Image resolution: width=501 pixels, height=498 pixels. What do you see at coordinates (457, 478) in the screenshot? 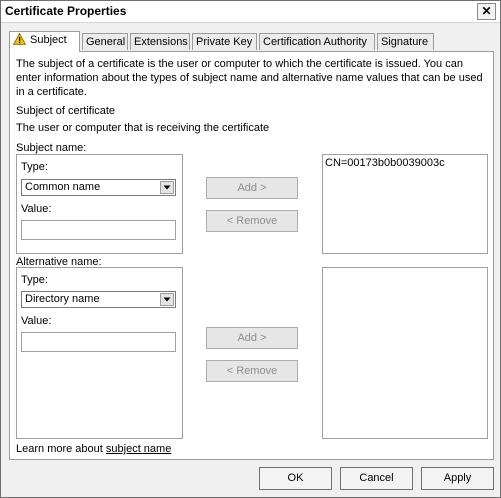
I see `apply-button: Apply` at bounding box center [457, 478].